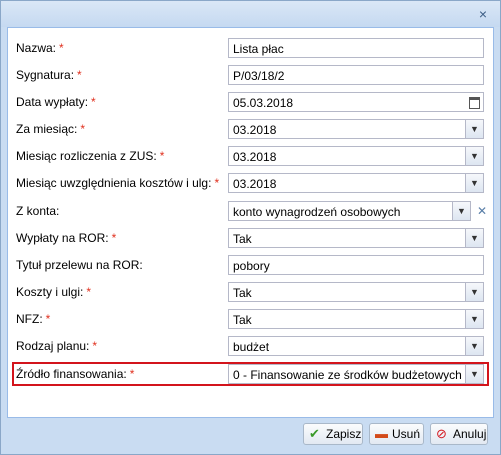  What do you see at coordinates (86, 156) in the screenshot?
I see `field-label-text: Miesiąc rozliczenia z ZUS:` at bounding box center [86, 156].